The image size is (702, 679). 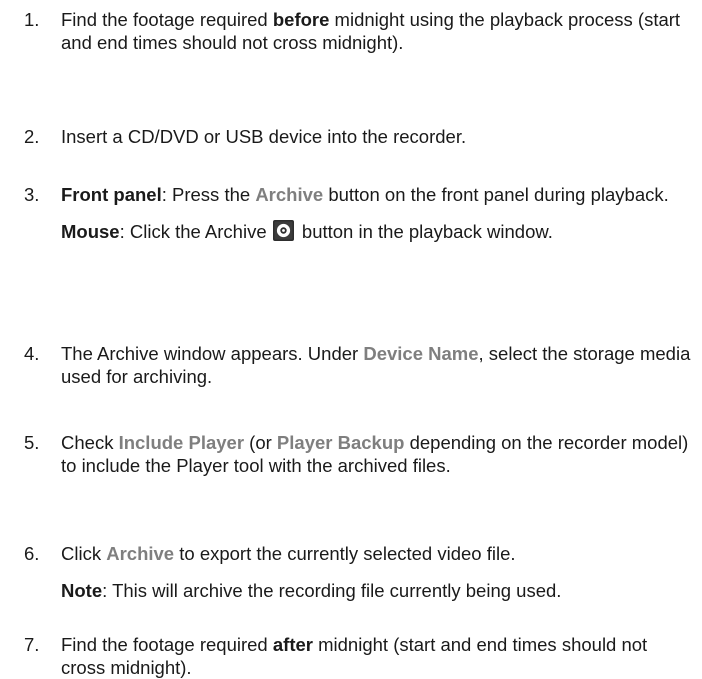 What do you see at coordinates (340, 442) in the screenshot?
I see `ui-term: Player Backup` at bounding box center [340, 442].